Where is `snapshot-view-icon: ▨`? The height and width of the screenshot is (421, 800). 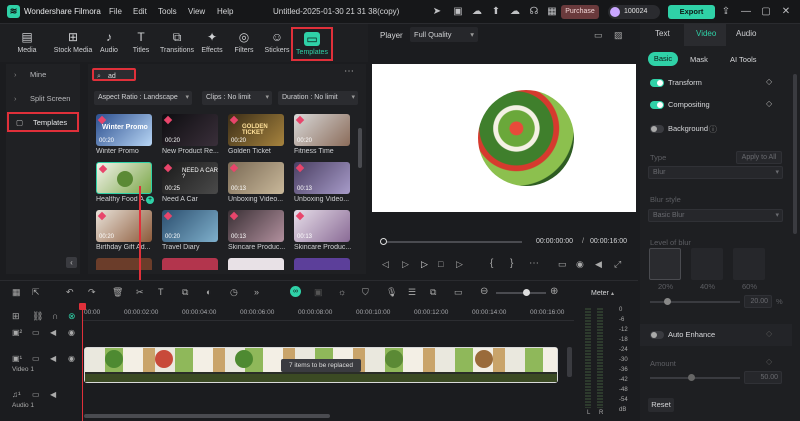
snapshot-view-icon: ▨ is located at coordinates (618, 35).